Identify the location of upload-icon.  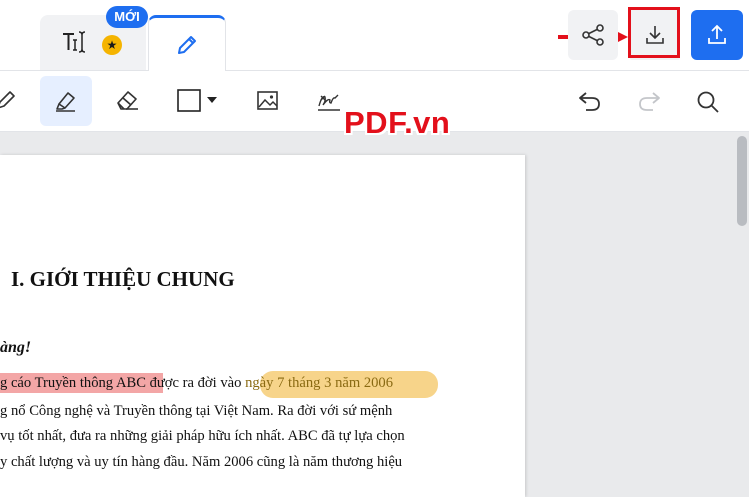
(717, 34).